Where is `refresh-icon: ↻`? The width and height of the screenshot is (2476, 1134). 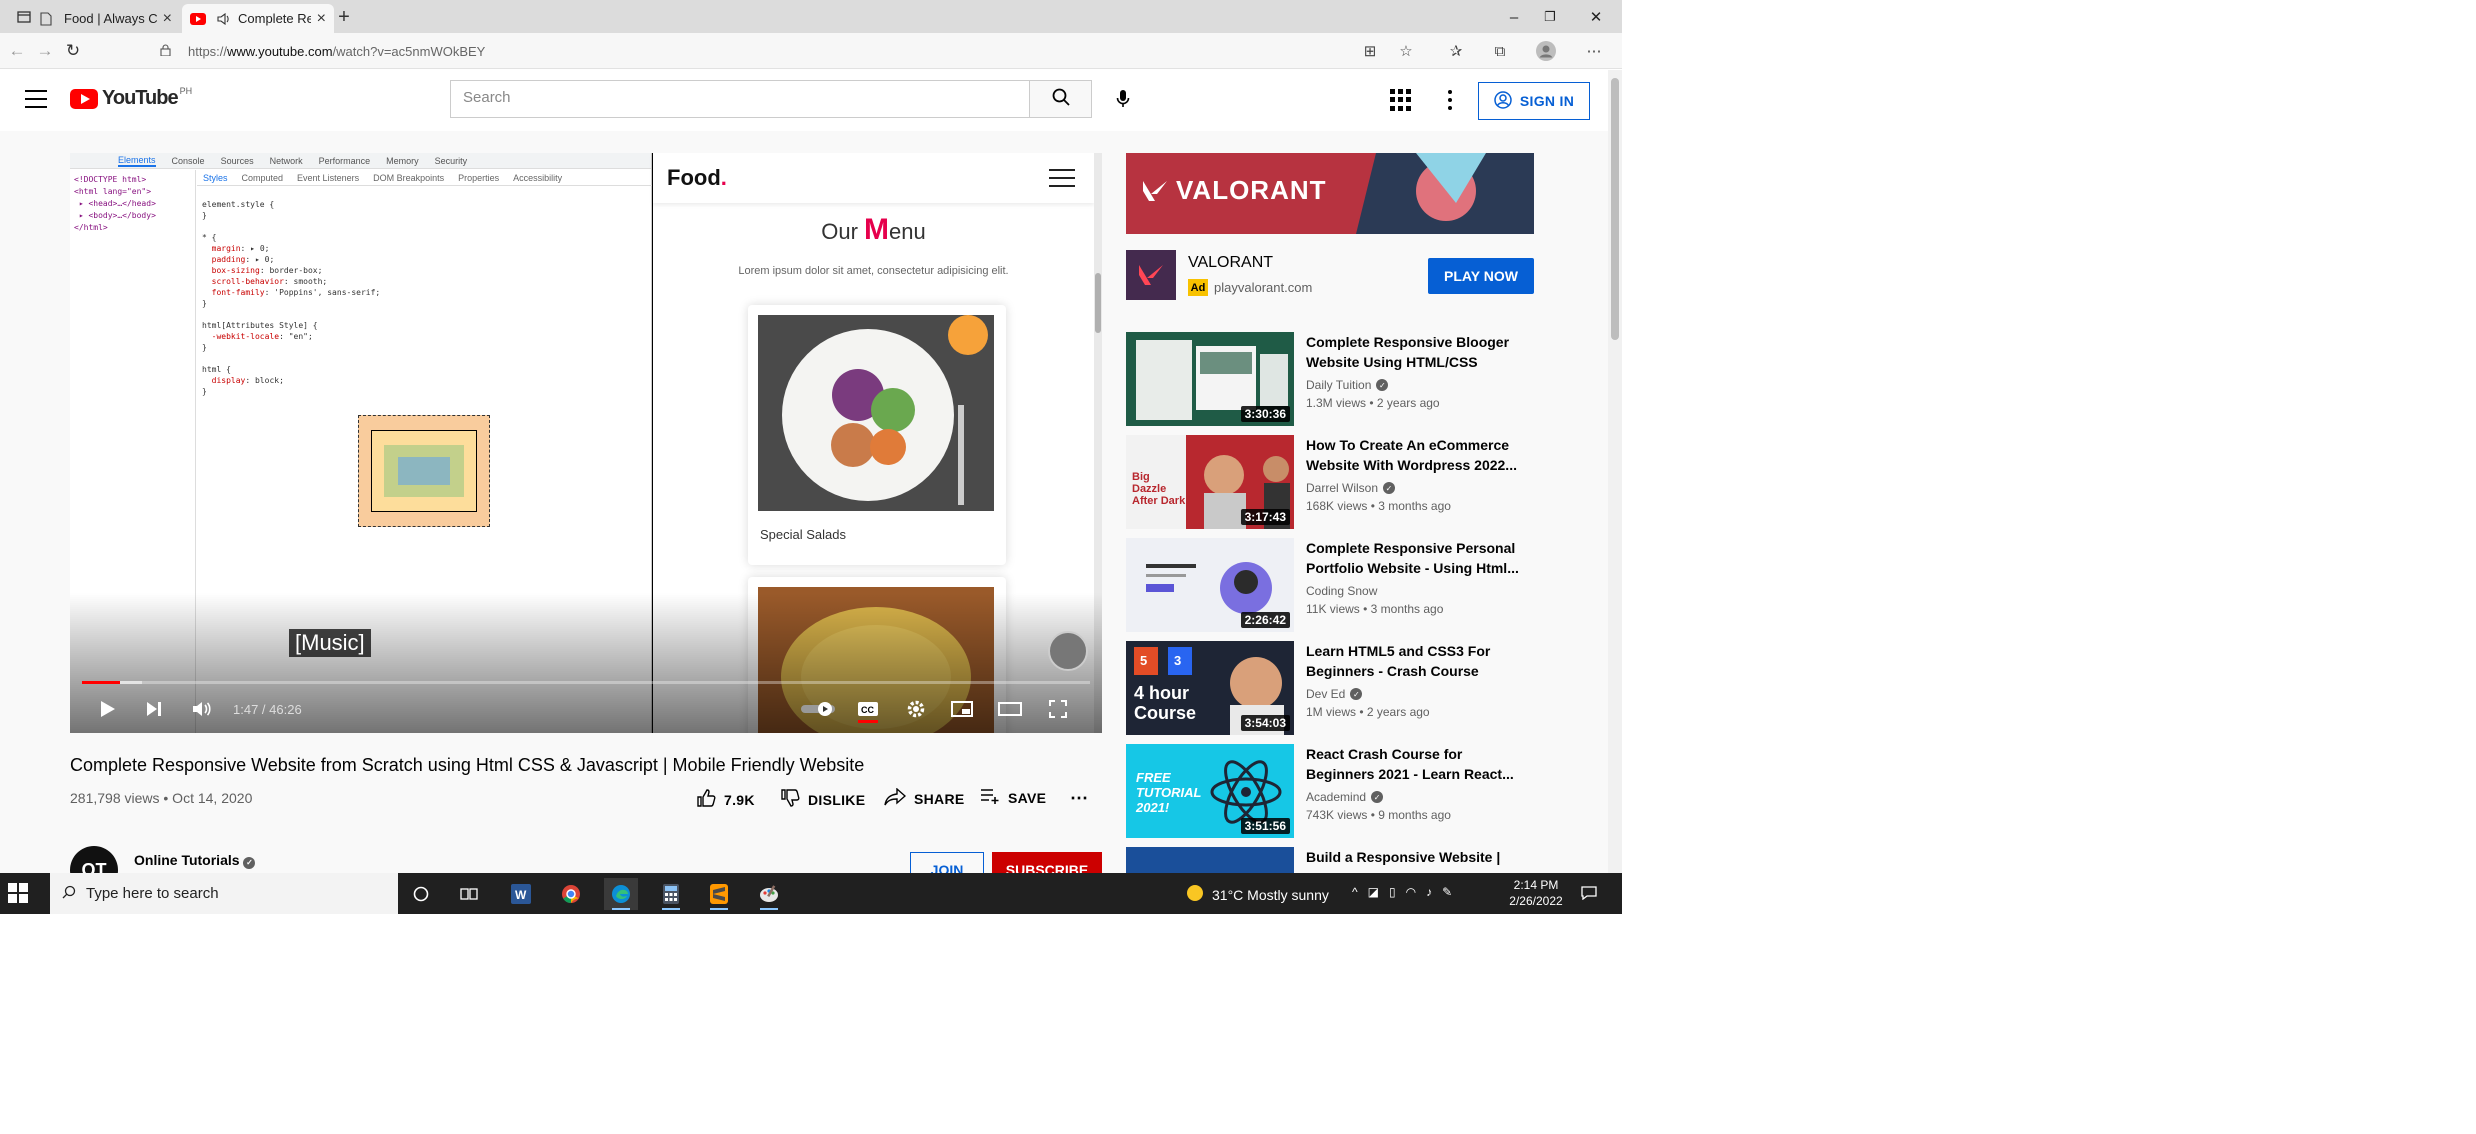 refresh-icon: ↻ is located at coordinates (73, 51).